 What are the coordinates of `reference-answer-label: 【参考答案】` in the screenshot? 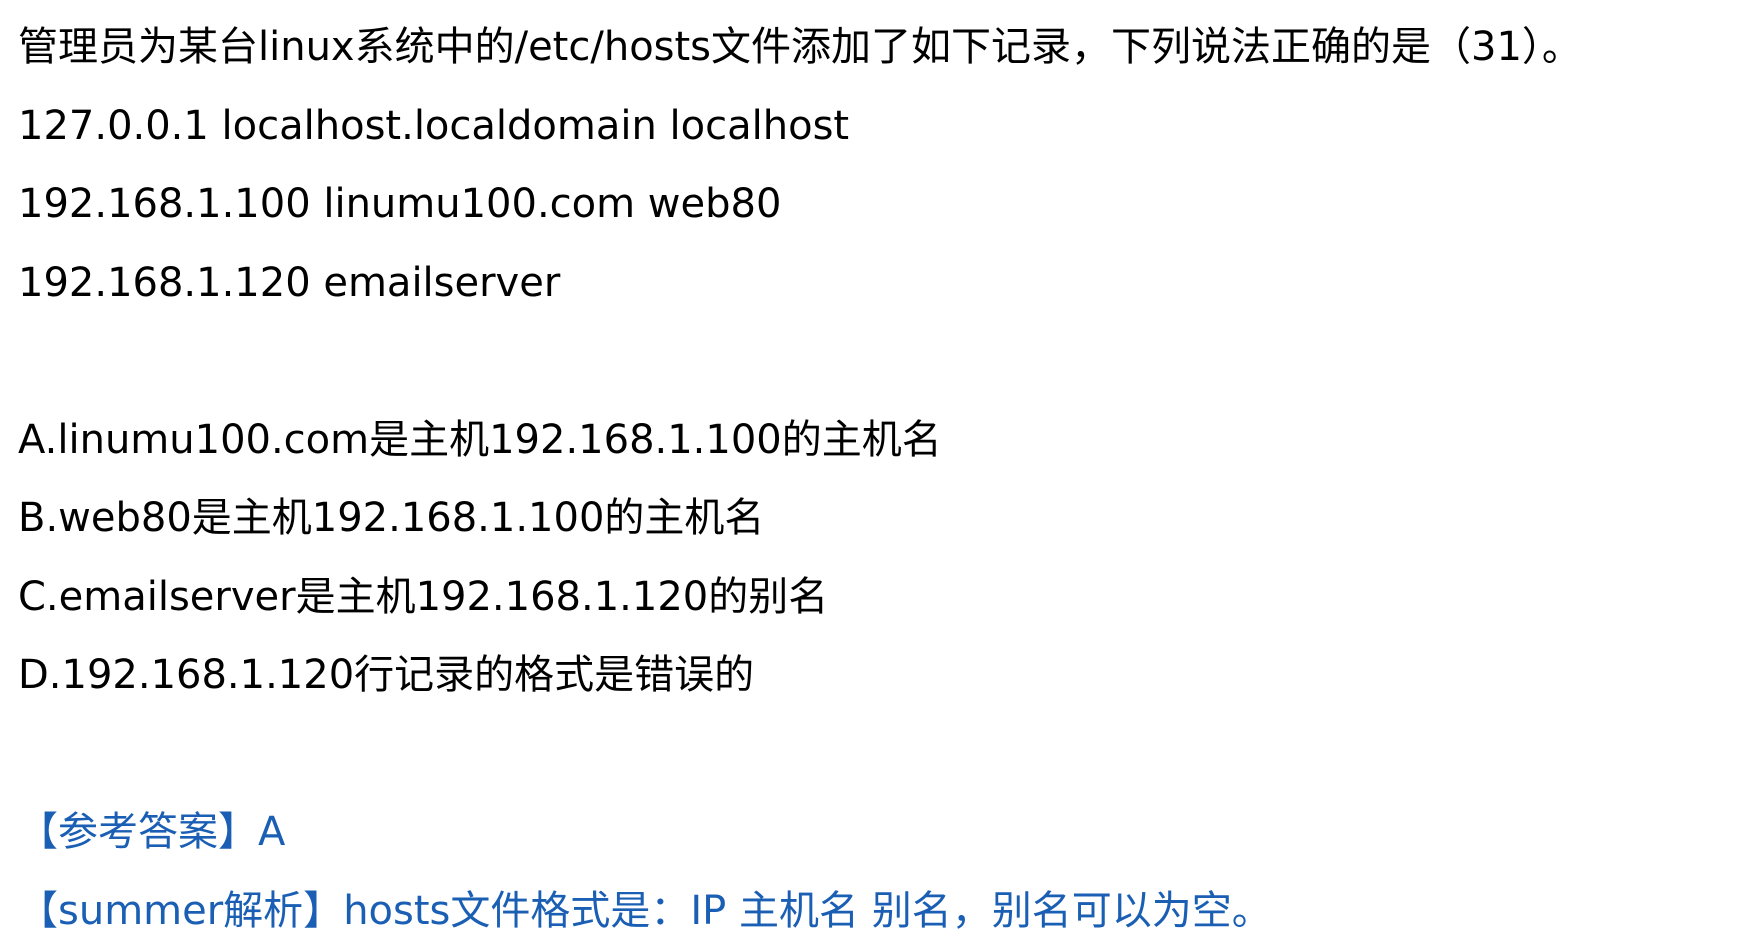 It's located at (138, 832).